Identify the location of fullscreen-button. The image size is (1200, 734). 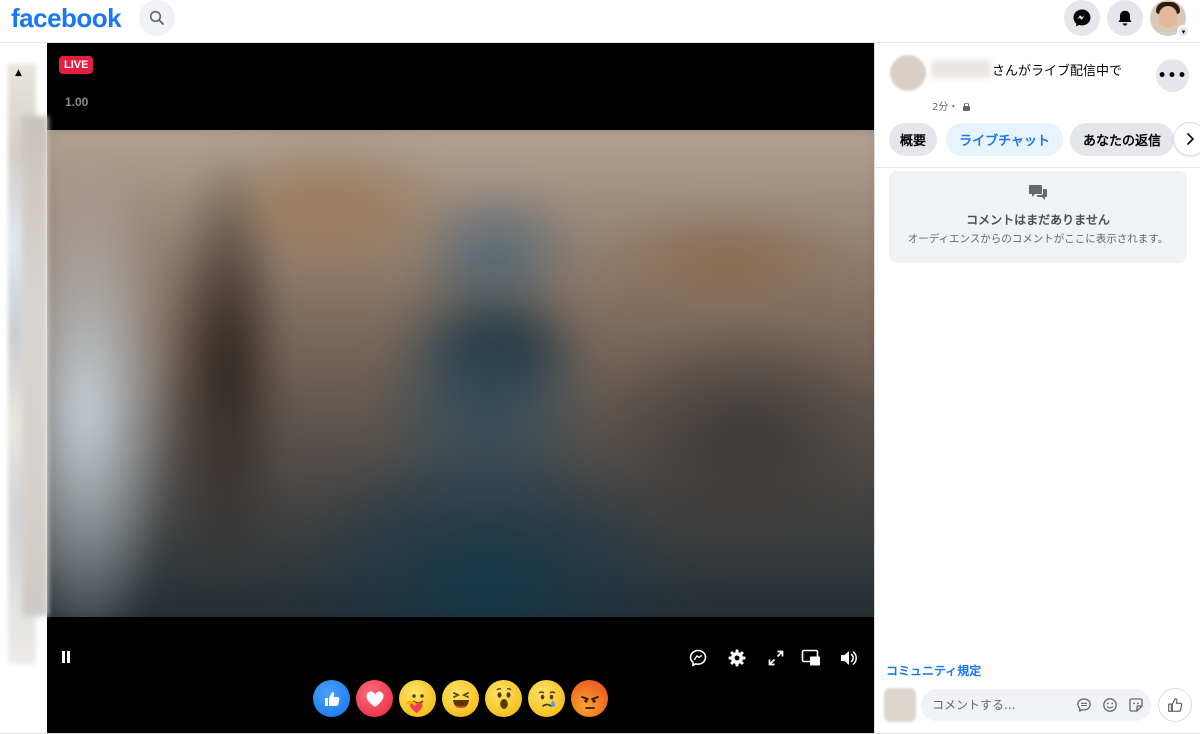
(776, 658).